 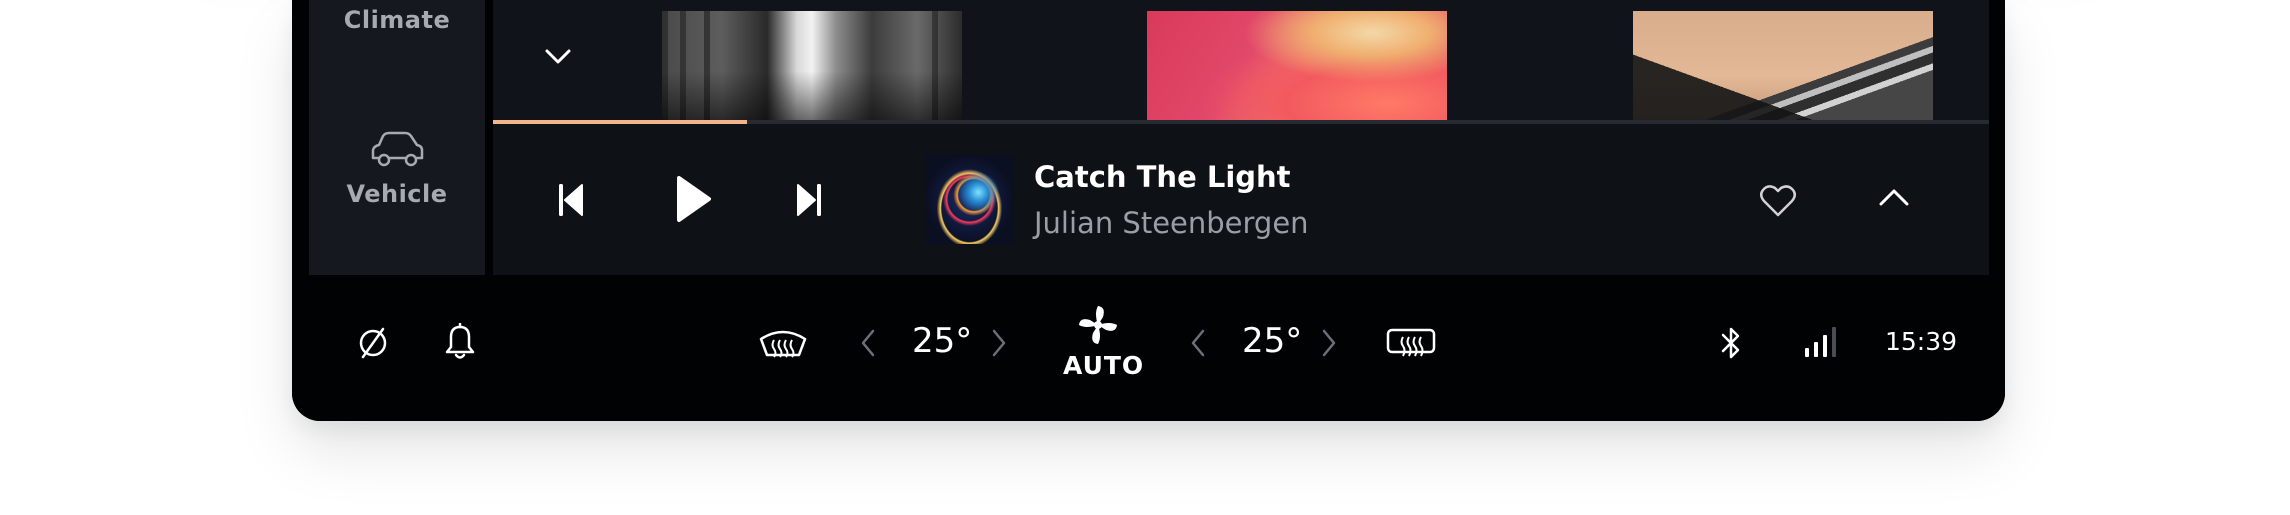 What do you see at coordinates (1731, 343) in the screenshot?
I see `bluetooth-icon` at bounding box center [1731, 343].